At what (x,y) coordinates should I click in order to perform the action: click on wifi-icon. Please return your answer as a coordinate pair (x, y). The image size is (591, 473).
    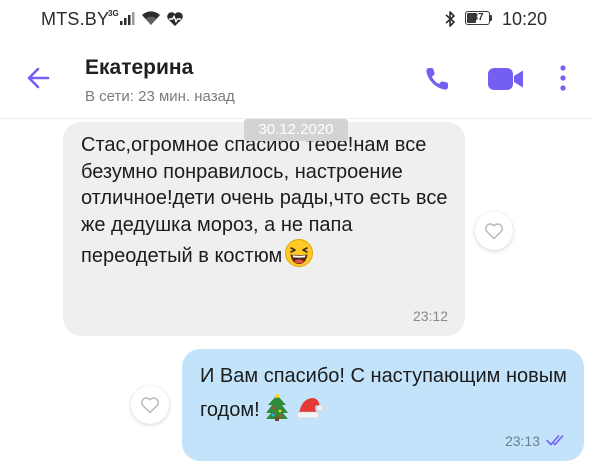
    Looking at the image, I should click on (151, 18).